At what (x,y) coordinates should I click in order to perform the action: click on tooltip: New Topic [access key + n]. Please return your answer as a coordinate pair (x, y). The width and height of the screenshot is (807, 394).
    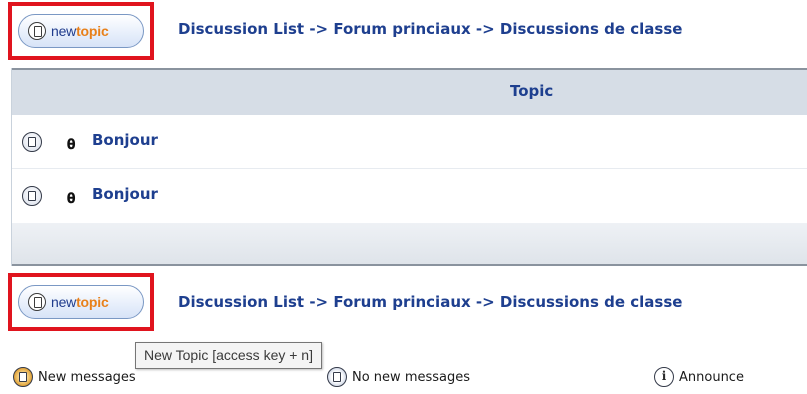
    Looking at the image, I should click on (228, 355).